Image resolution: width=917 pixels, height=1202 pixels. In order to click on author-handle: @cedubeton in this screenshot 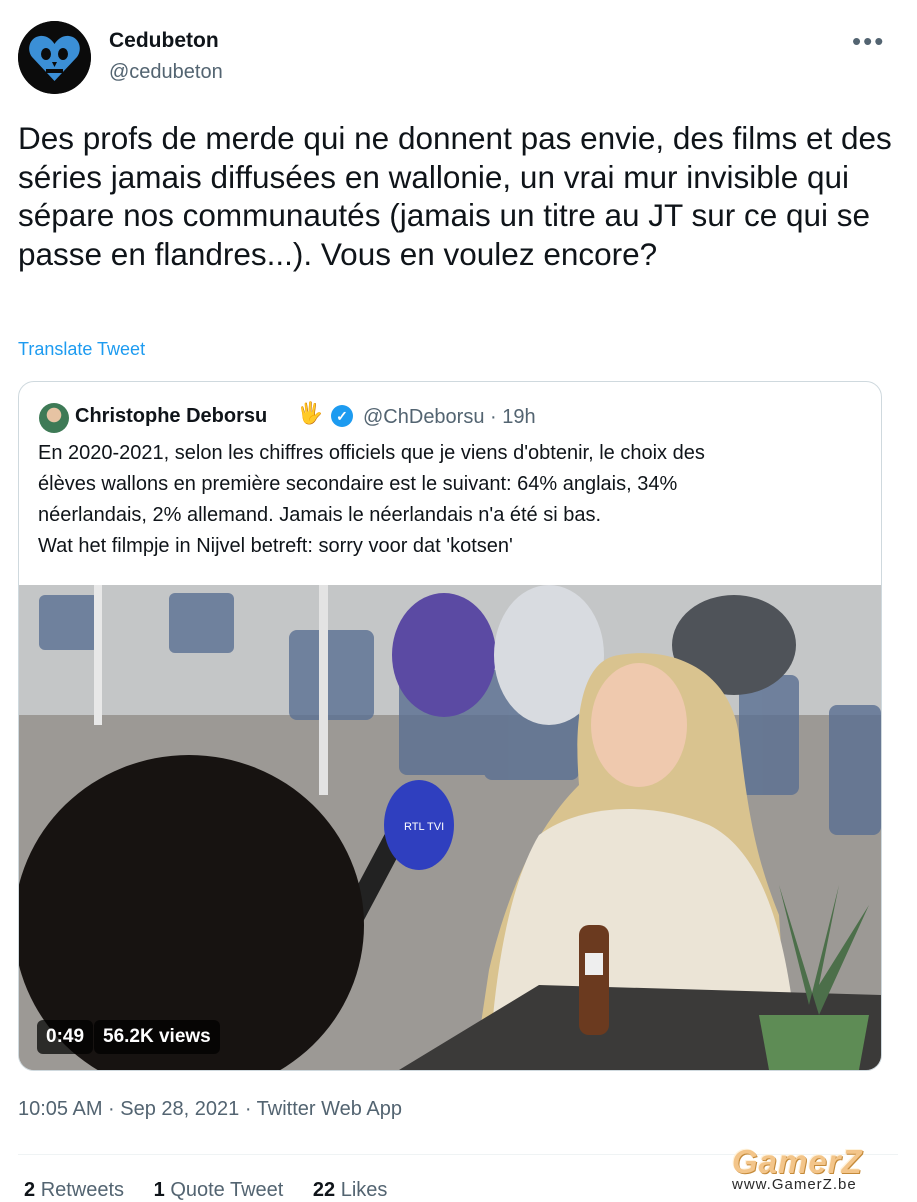, I will do `click(166, 72)`.